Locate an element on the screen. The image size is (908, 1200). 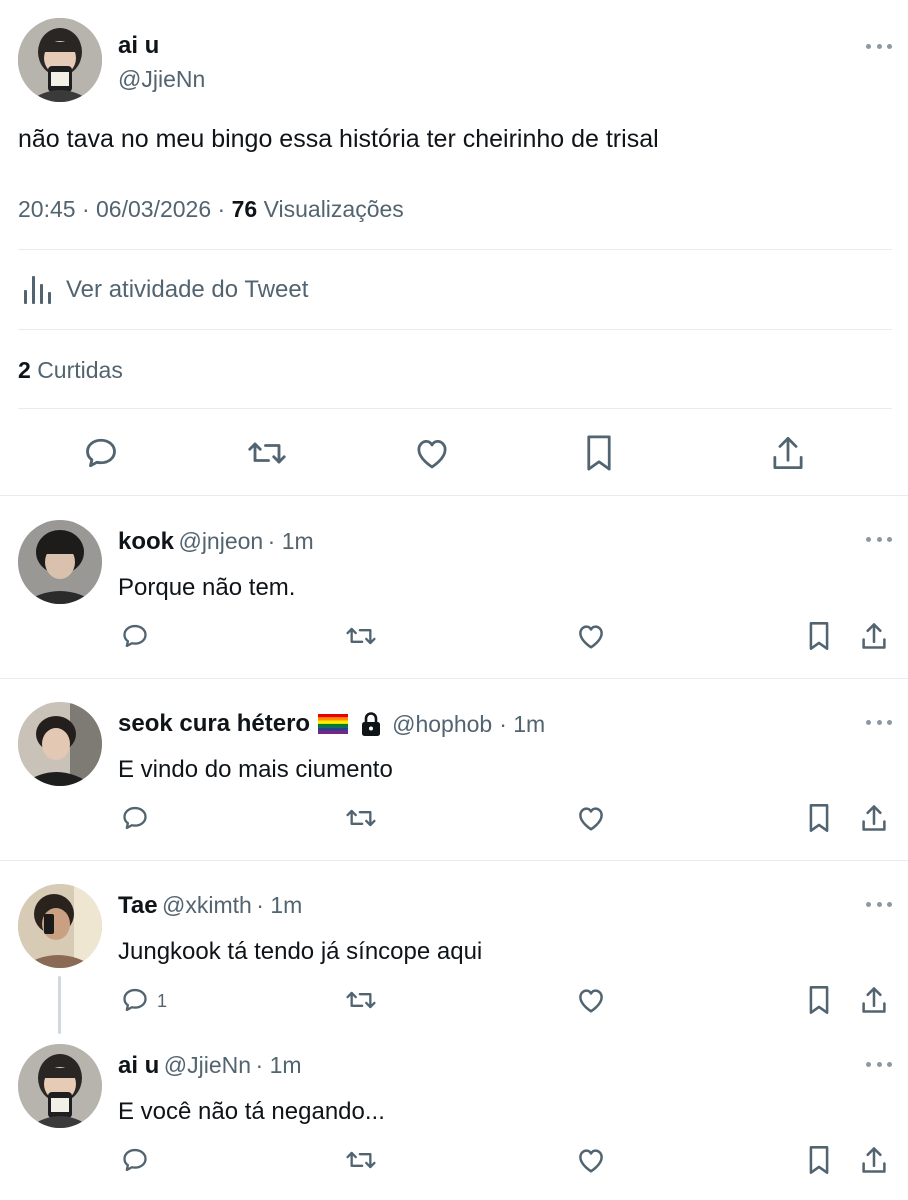
lock-icon is located at coordinates (371, 724).